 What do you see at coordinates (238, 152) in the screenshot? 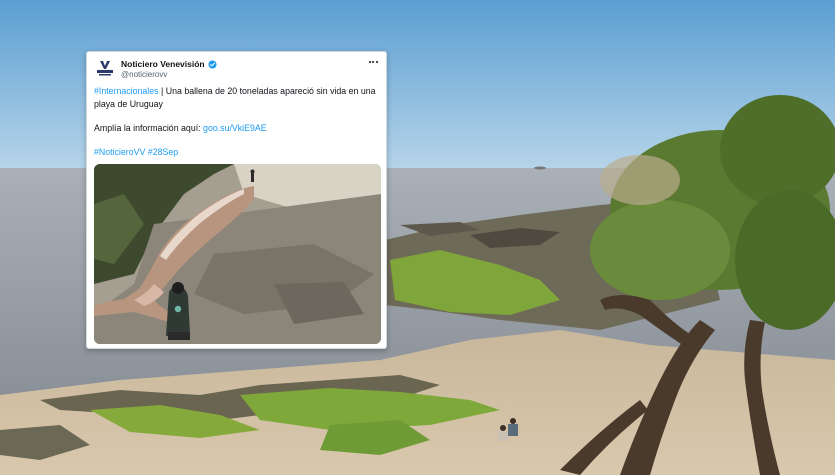
I see `tweet-line-hashtags: #NoticieroVV #28Sep` at bounding box center [238, 152].